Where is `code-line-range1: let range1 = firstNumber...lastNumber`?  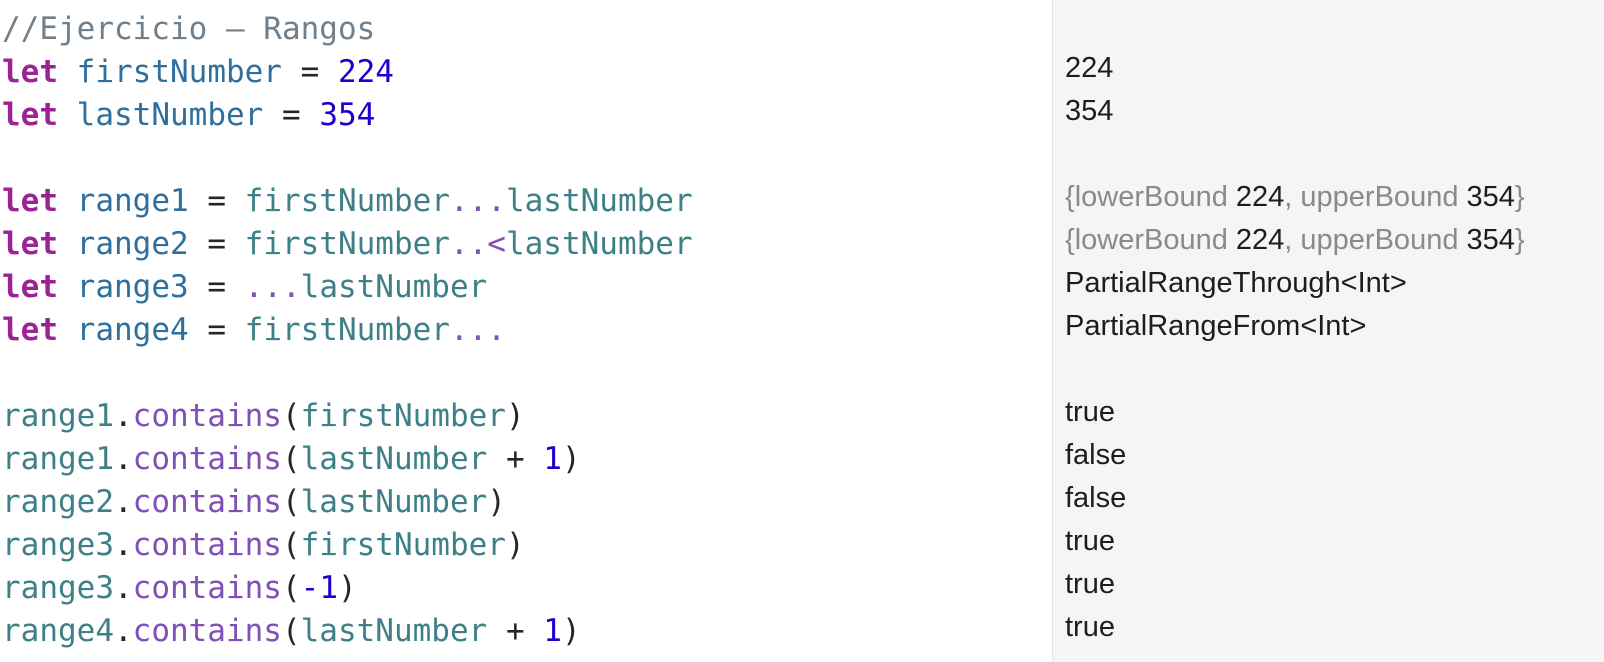 code-line-range1: let range1 = firstNumber...lastNumber is located at coordinates (347, 201).